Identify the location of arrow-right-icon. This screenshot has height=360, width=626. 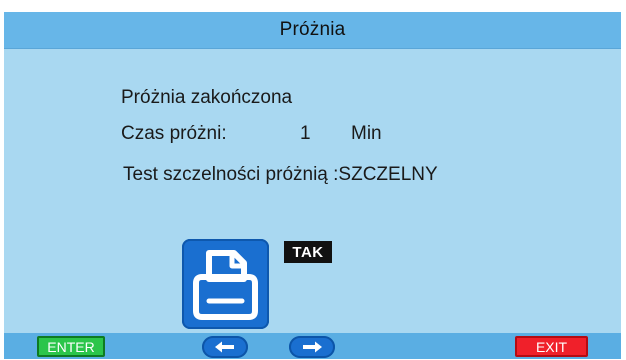
(312, 347).